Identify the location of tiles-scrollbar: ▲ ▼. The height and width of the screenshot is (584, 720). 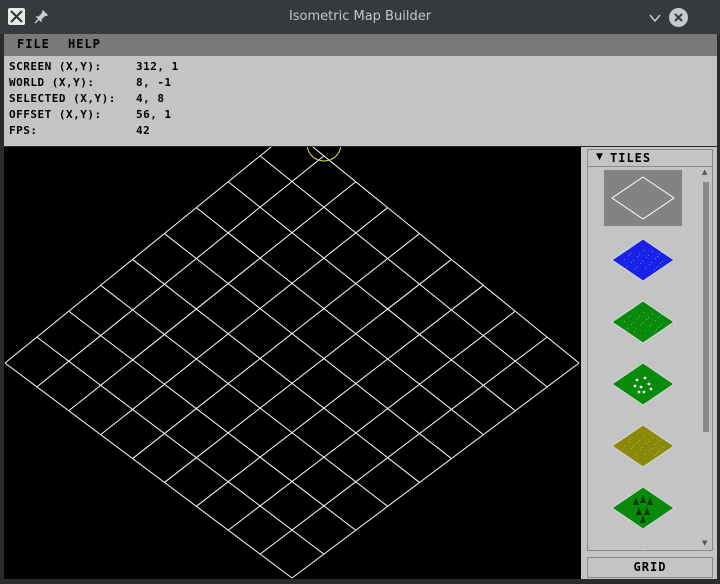
(706, 358).